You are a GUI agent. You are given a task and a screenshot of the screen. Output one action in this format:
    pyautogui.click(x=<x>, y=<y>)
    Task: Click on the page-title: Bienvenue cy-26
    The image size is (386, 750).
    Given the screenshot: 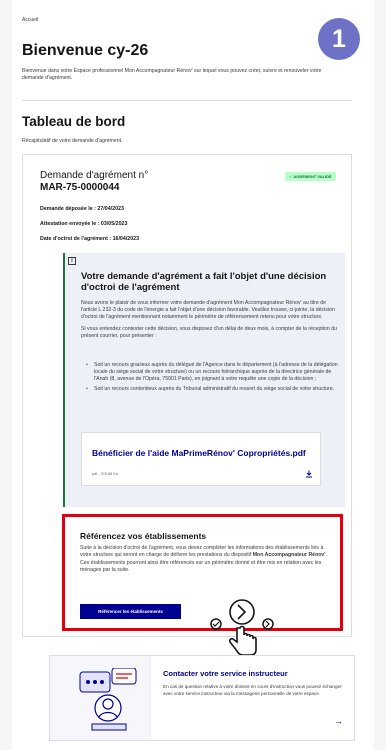 What is the action you would take?
    pyautogui.click(x=85, y=50)
    